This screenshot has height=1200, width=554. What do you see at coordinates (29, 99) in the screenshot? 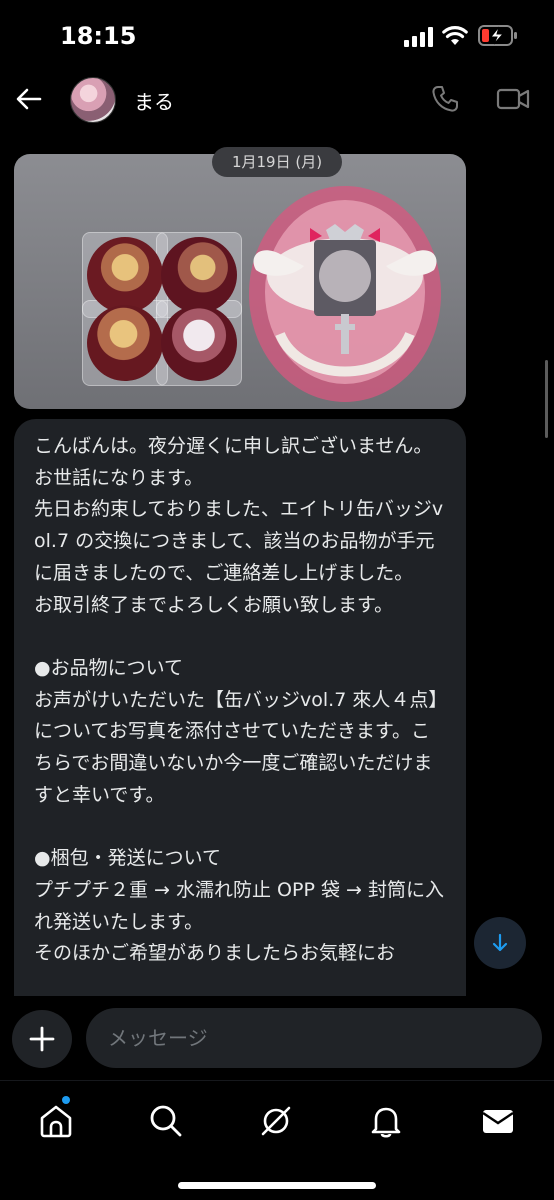
I see `back-arrow-icon` at bounding box center [29, 99].